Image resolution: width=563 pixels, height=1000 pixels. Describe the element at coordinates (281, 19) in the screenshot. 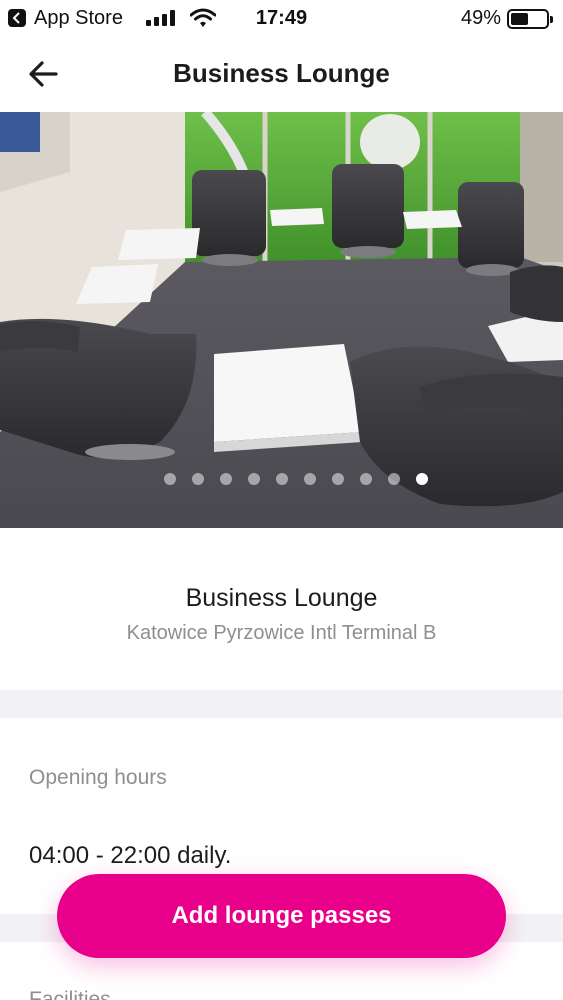

I see `status-bar: App Store 17:49 49%` at that location.